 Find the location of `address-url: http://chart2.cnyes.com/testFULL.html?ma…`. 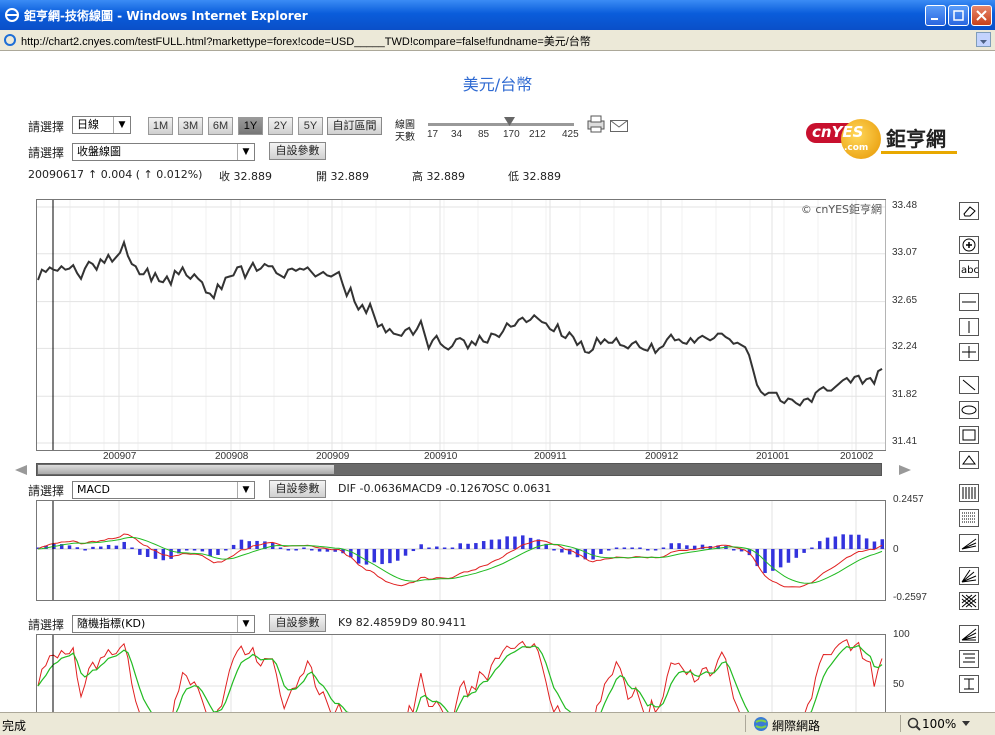

address-url: http://chart2.cnyes.com/testFULL.html?ma… is located at coordinates (306, 41).